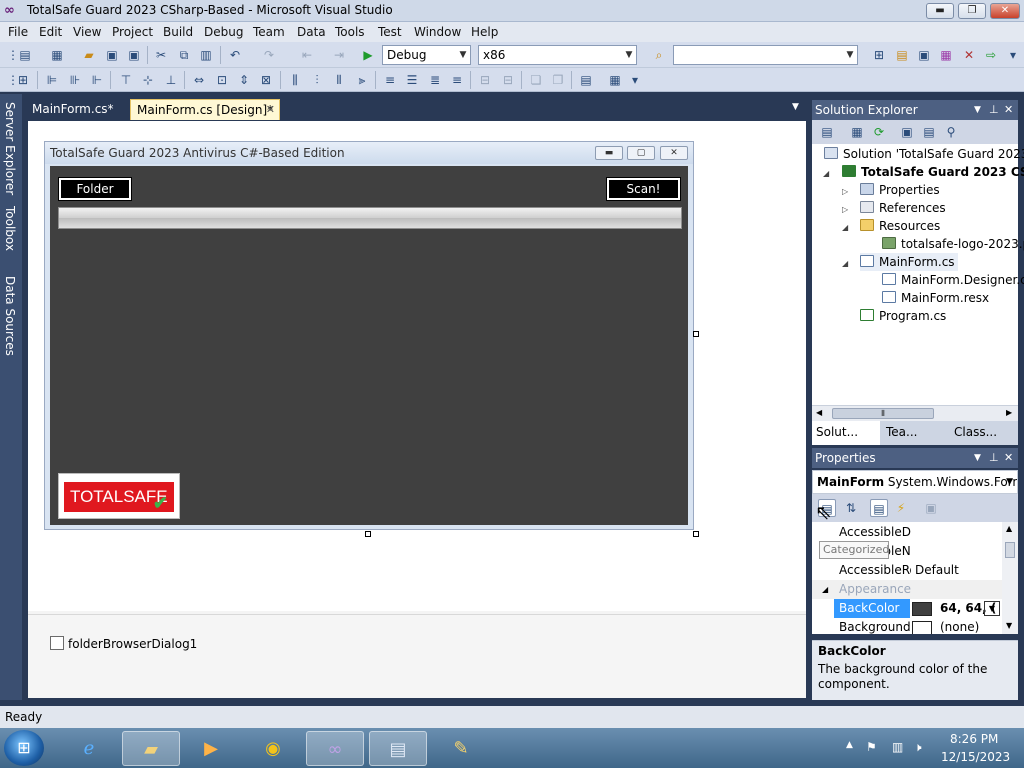 Image resolution: width=1024 pixels, height=768 pixels. Describe the element at coordinates (940, 11) in the screenshot. I see `minimize-button: ▬` at that location.